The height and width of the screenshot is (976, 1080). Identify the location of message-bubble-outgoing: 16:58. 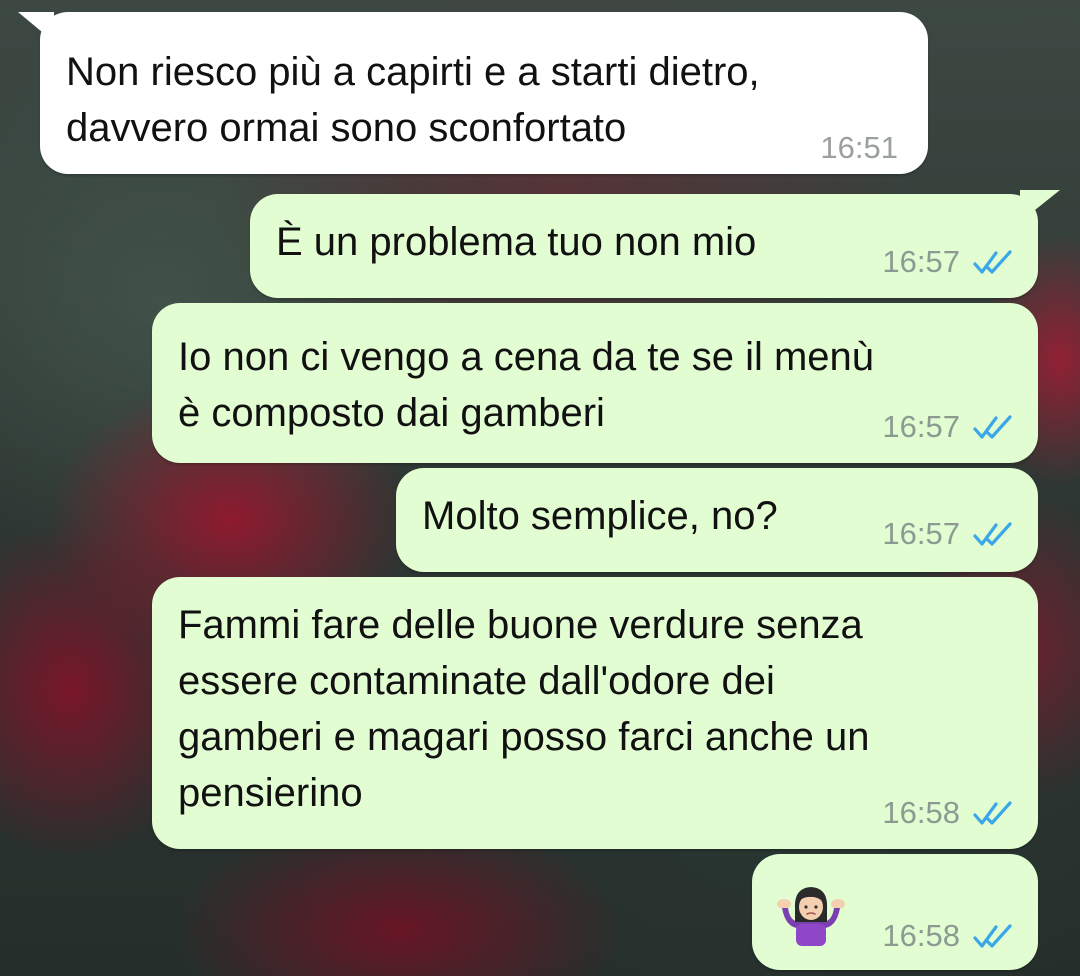
(895, 912).